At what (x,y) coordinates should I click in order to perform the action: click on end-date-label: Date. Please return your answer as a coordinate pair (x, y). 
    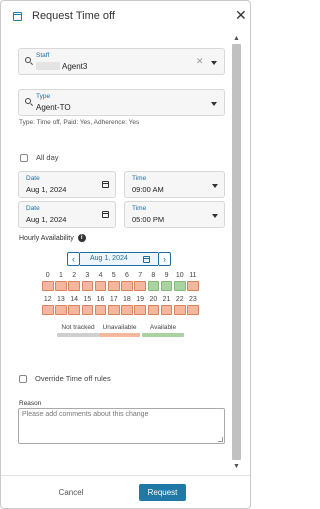
    Looking at the image, I should click on (33, 208).